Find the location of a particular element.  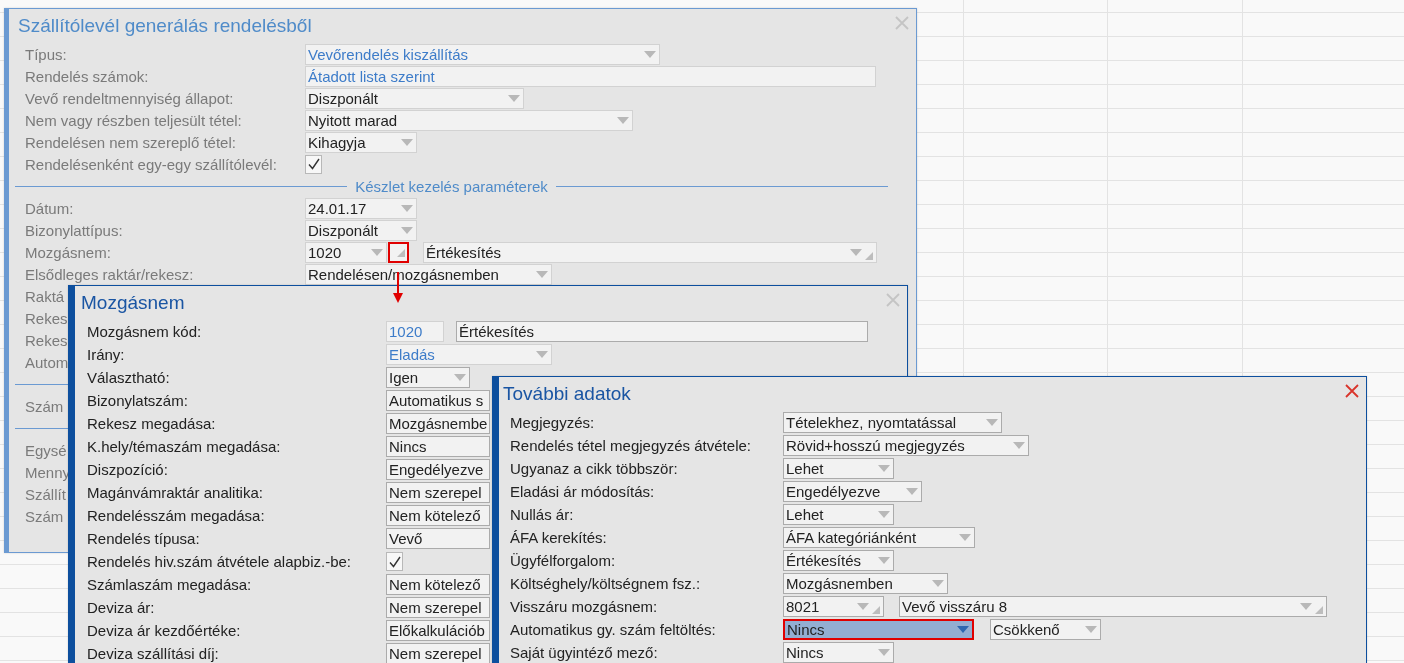

dropdown: Eladás is located at coordinates (469, 354).